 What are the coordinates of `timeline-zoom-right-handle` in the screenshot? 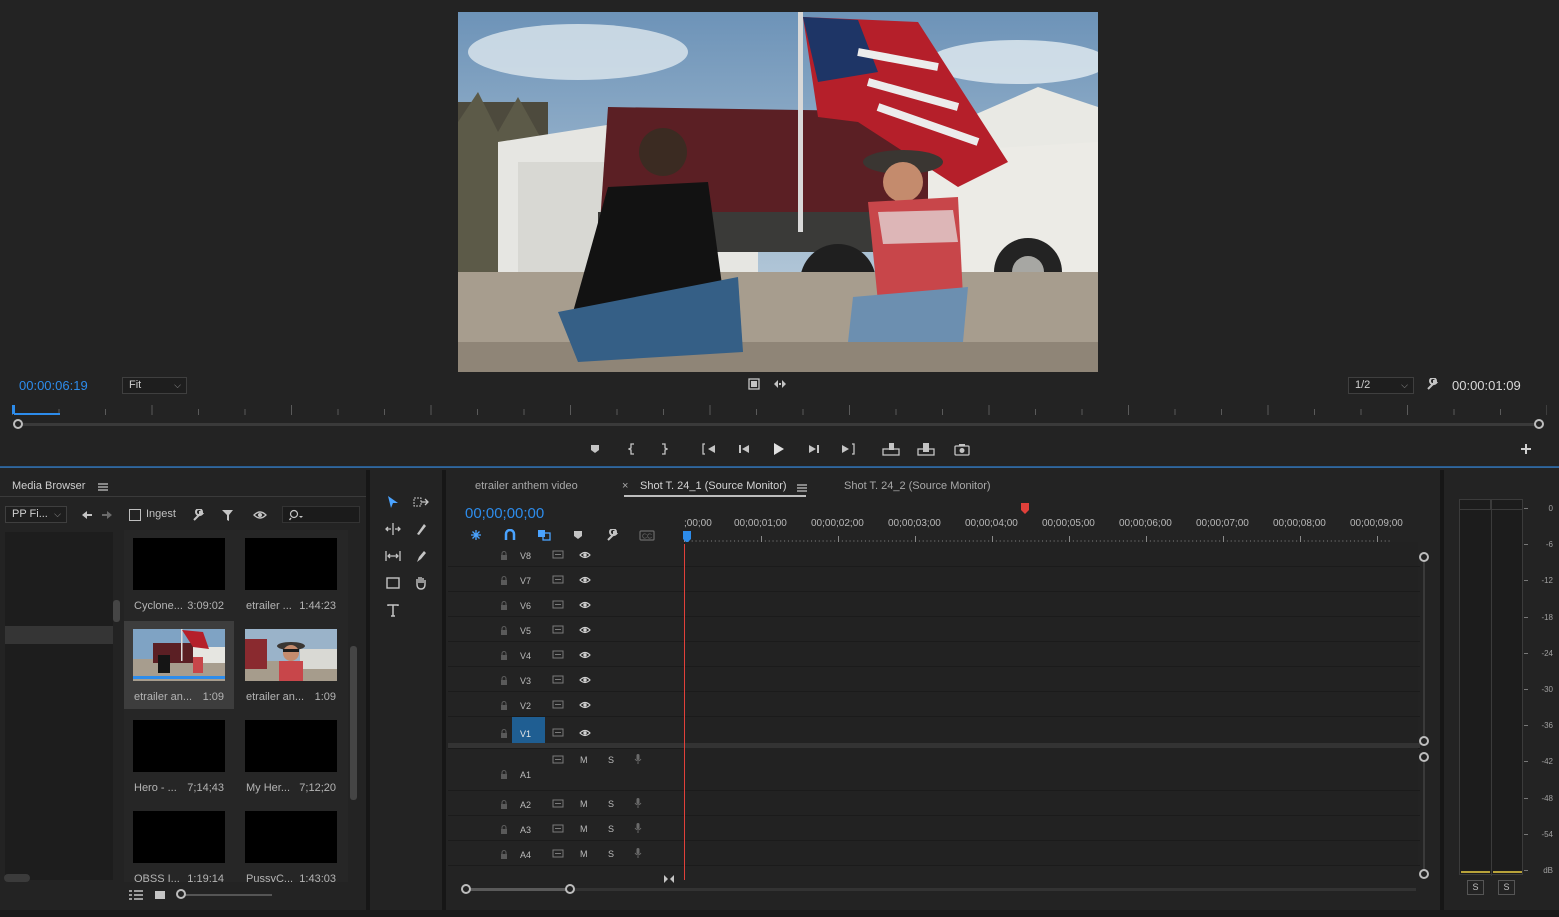 It's located at (570, 889).